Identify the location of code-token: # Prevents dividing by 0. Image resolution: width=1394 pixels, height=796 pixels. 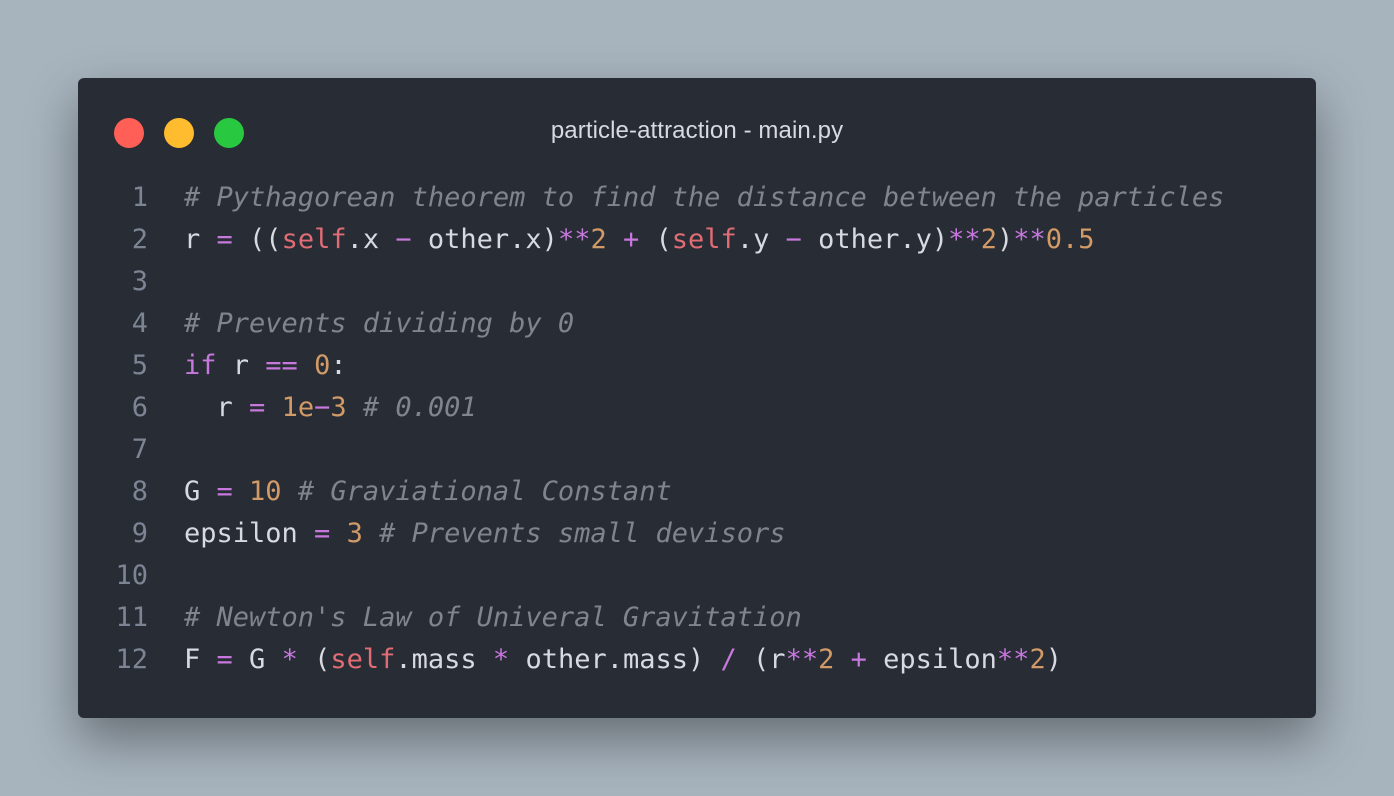
(379, 323).